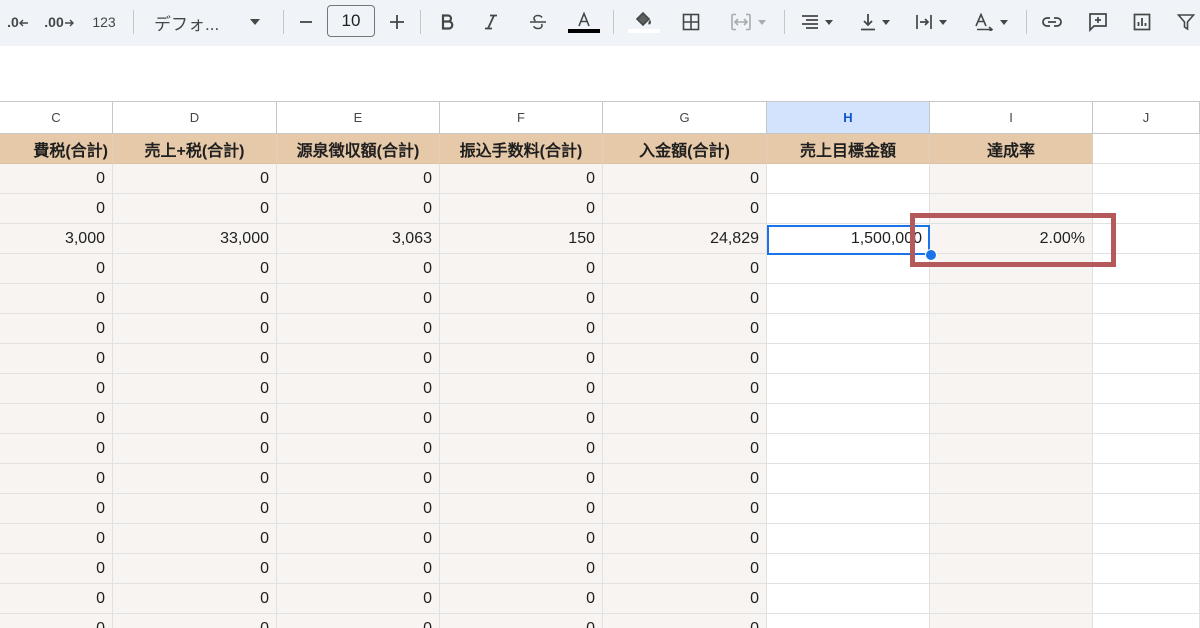  What do you see at coordinates (685, 269) in the screenshot?
I see `cell-g-row-4: 0` at bounding box center [685, 269].